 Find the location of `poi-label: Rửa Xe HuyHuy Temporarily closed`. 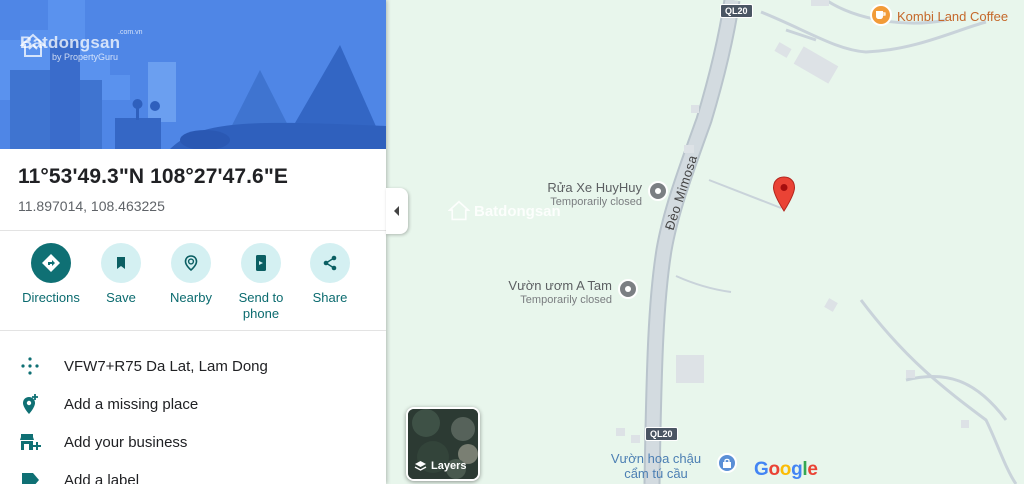

poi-label: Rửa Xe HuyHuy Temporarily closed is located at coordinates (592, 195).